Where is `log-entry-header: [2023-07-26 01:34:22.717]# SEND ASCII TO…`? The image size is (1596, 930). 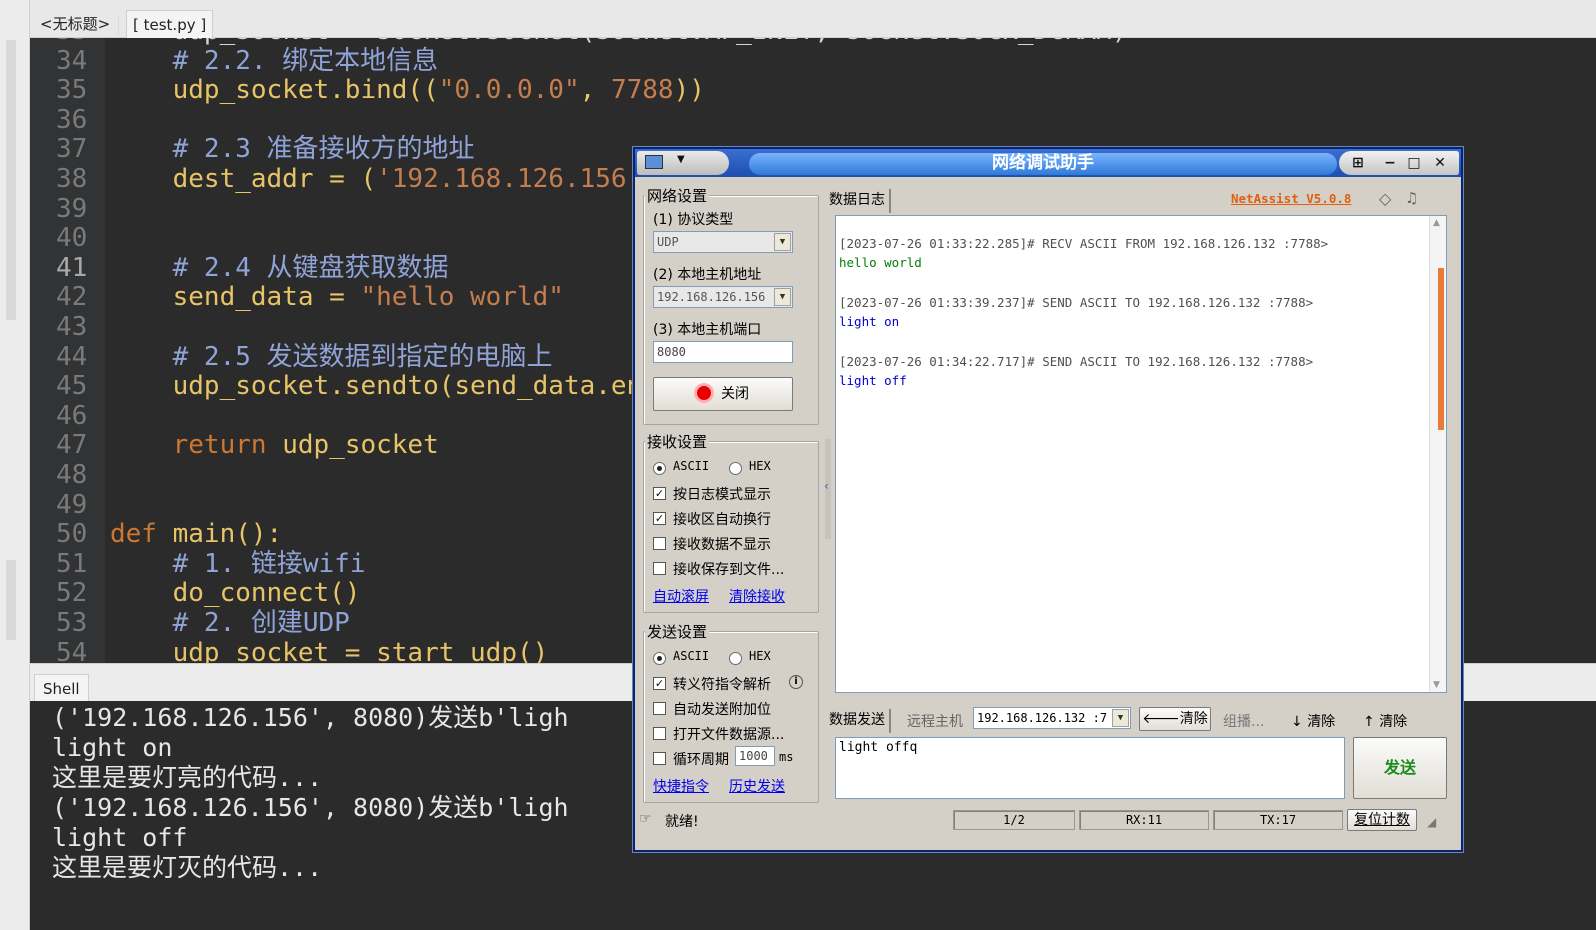 log-entry-header: [2023-07-26 01:34:22.717]# SEND ASCII TO… is located at coordinates (1076, 361).